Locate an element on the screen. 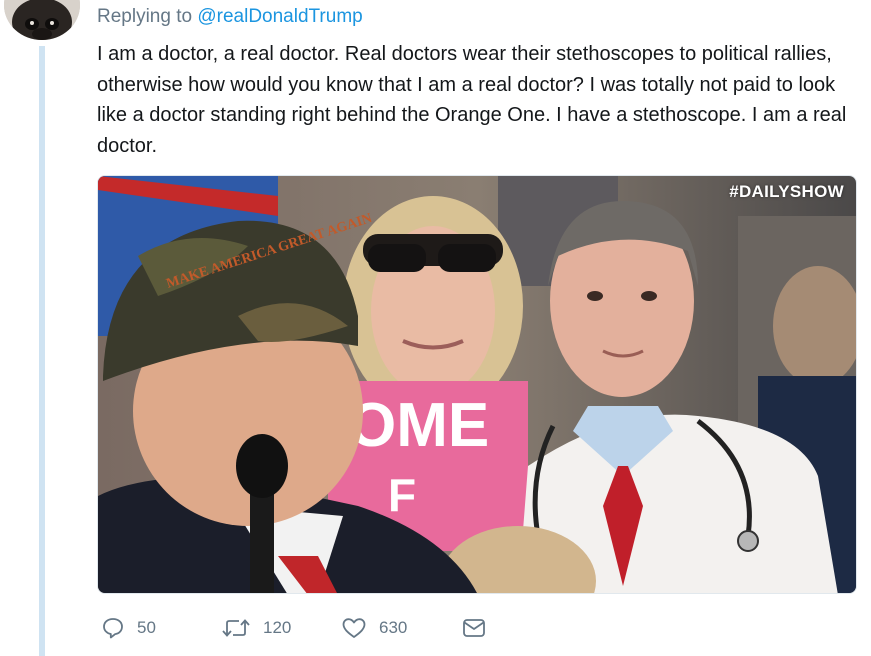  envelope-icon is located at coordinates (474, 628).